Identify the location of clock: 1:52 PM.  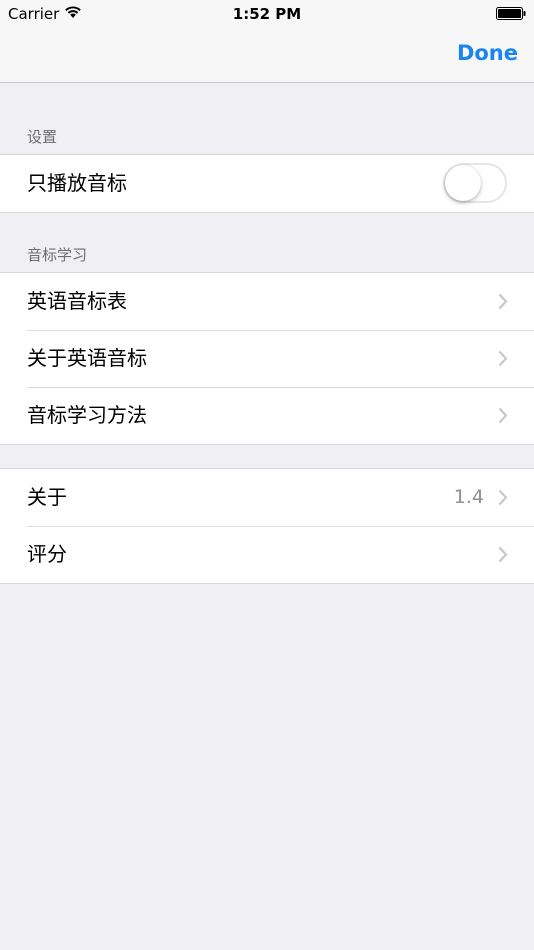
(267, 14).